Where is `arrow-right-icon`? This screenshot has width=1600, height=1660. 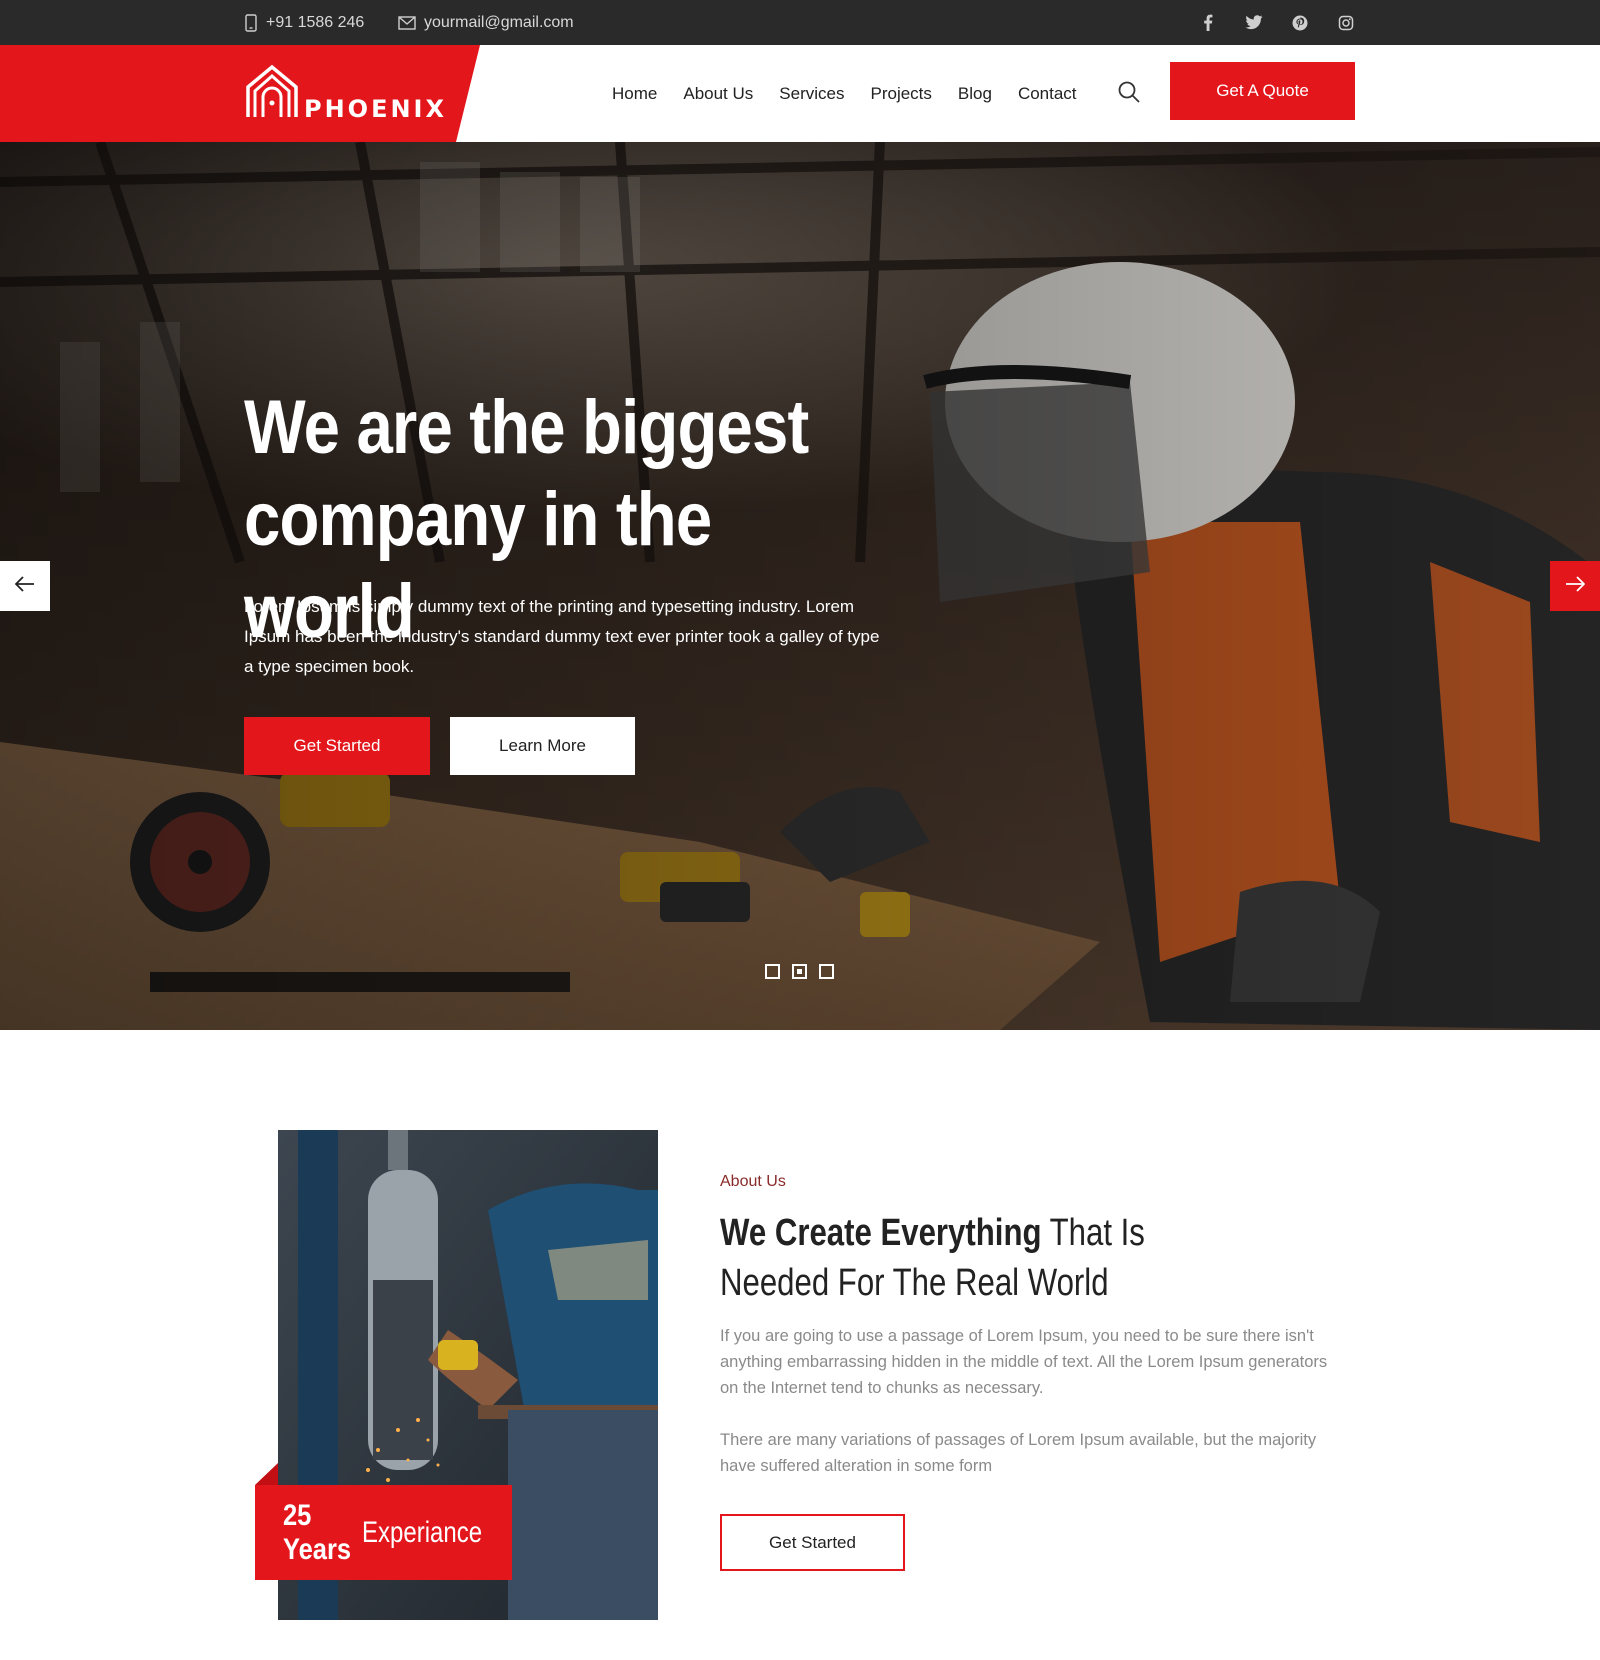 arrow-right-icon is located at coordinates (1575, 586).